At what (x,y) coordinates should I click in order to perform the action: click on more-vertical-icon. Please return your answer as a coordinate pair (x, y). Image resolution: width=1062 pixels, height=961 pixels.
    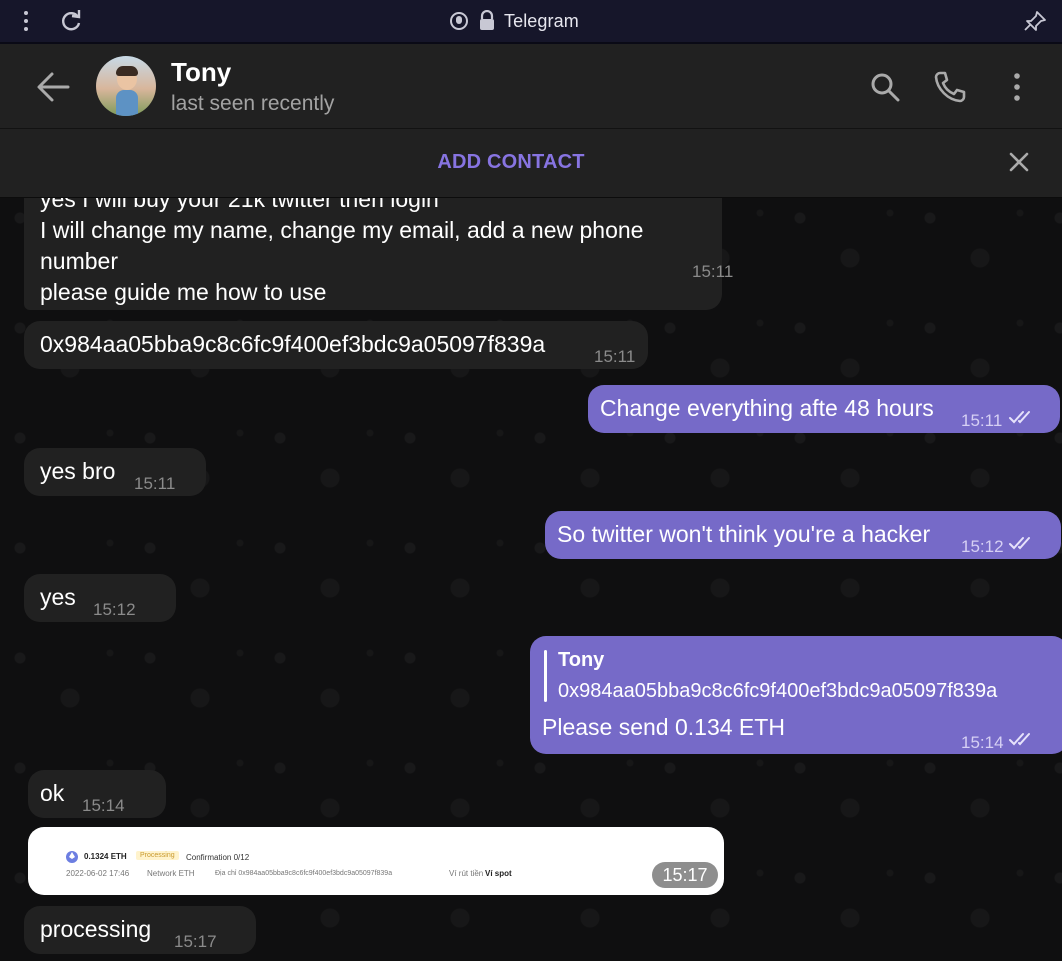
    Looking at the image, I should click on (1017, 87).